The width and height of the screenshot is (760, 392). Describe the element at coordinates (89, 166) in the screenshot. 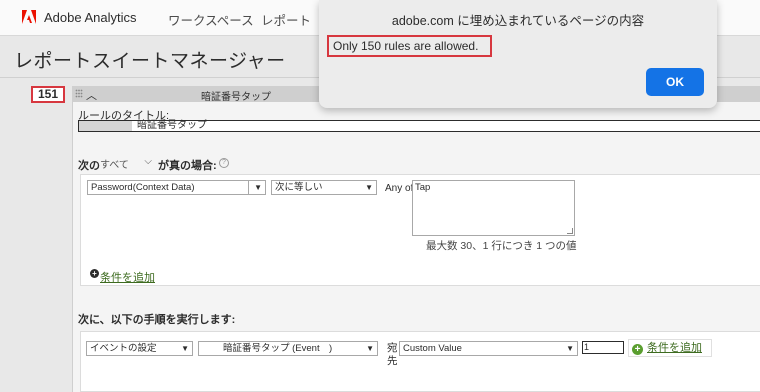

I see `condition-prefix: 次の` at that location.